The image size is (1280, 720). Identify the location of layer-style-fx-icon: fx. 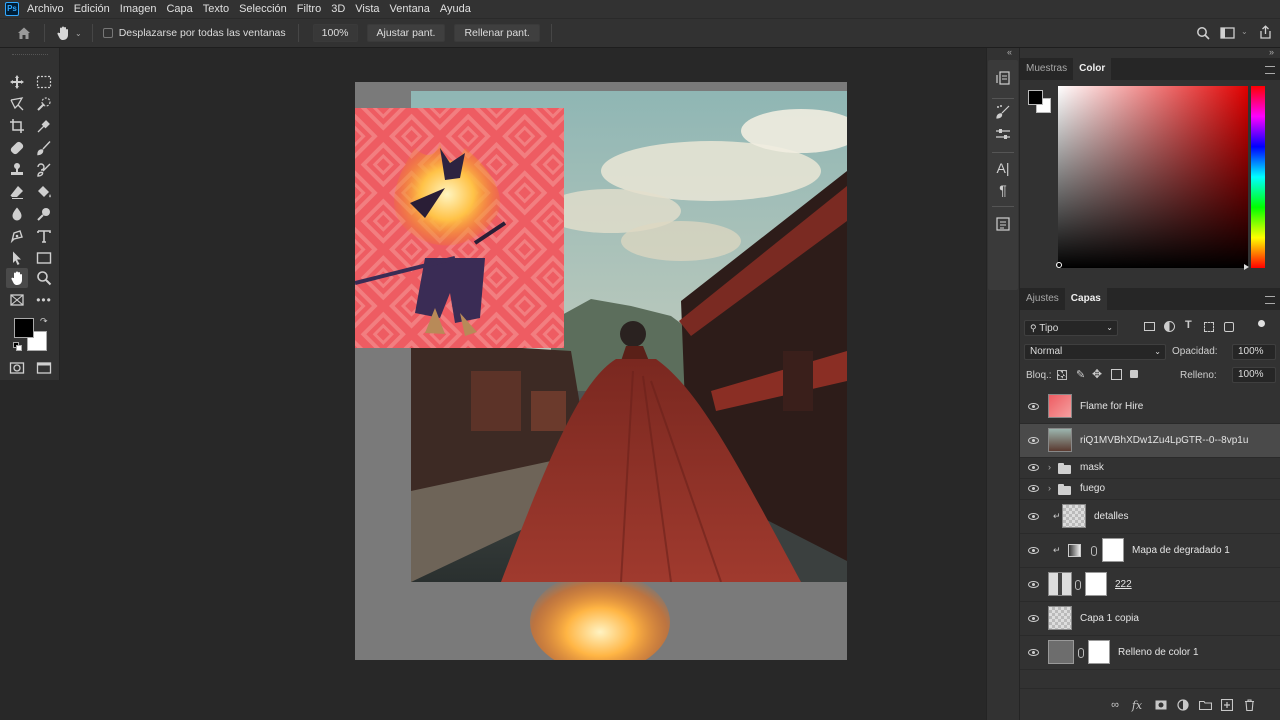
(1137, 705).